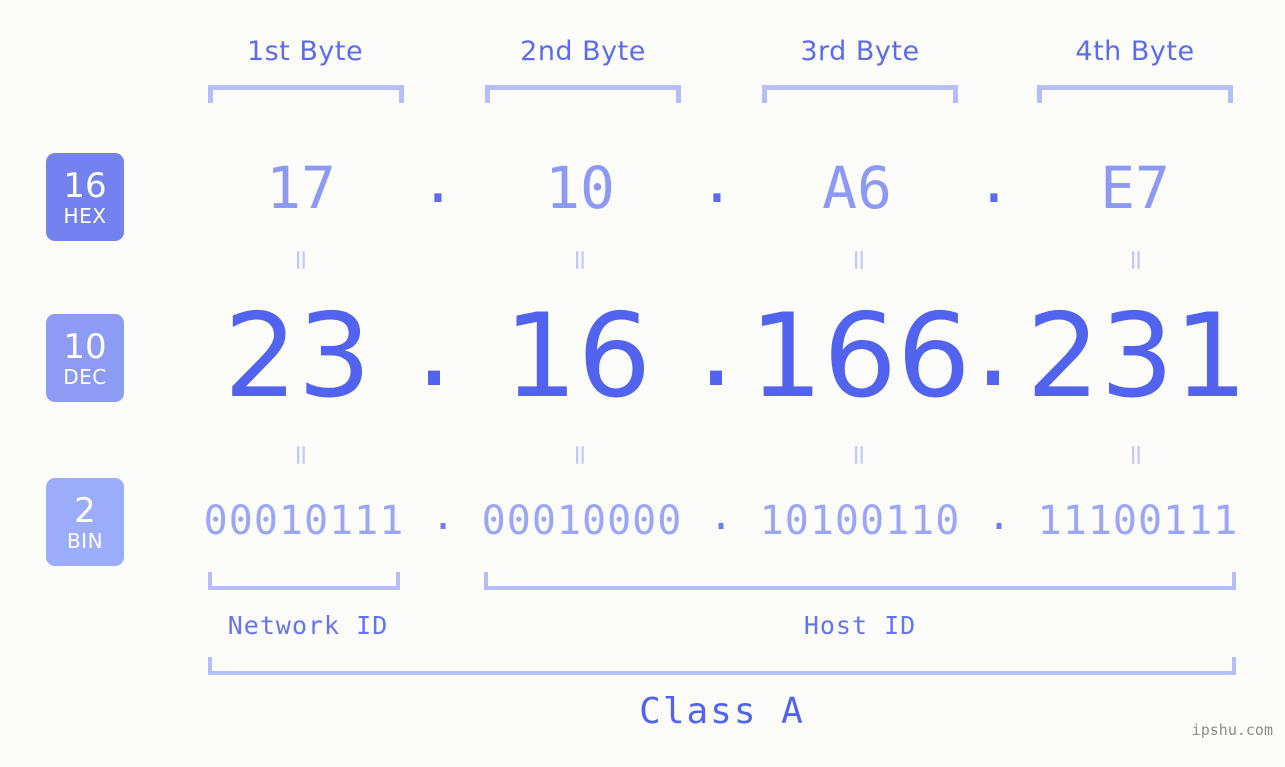  Describe the element at coordinates (85, 540) in the screenshot. I see `base-badge-bin-name: BIN` at that location.